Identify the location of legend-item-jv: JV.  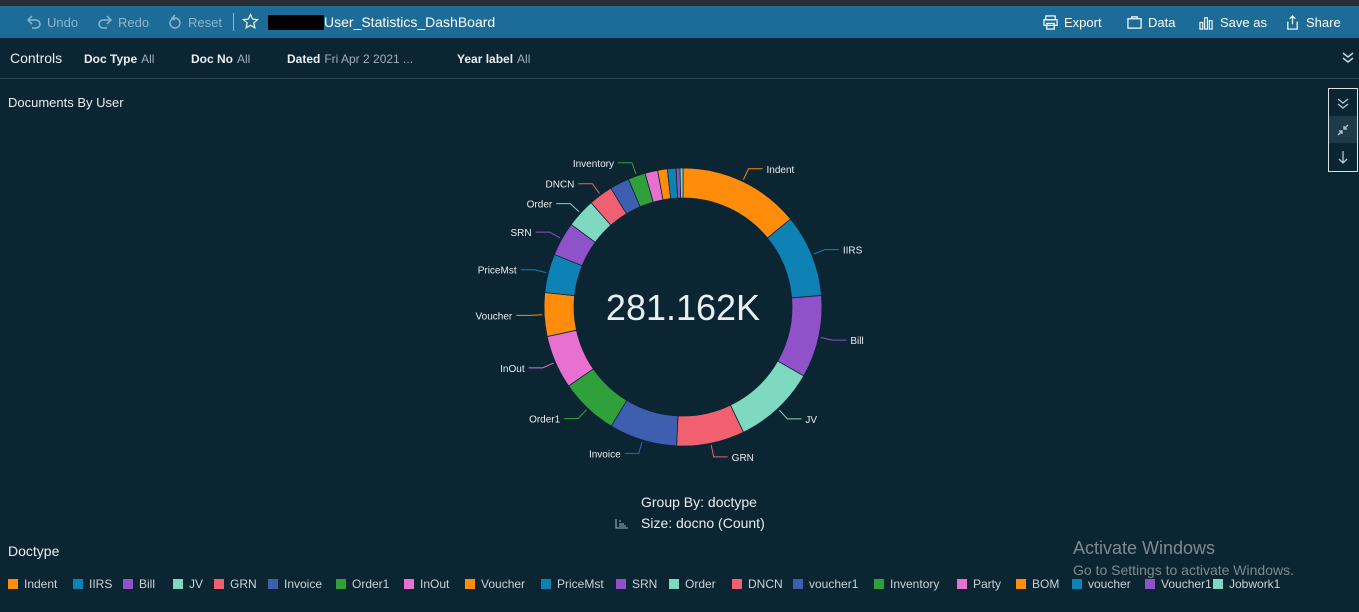
(188, 584).